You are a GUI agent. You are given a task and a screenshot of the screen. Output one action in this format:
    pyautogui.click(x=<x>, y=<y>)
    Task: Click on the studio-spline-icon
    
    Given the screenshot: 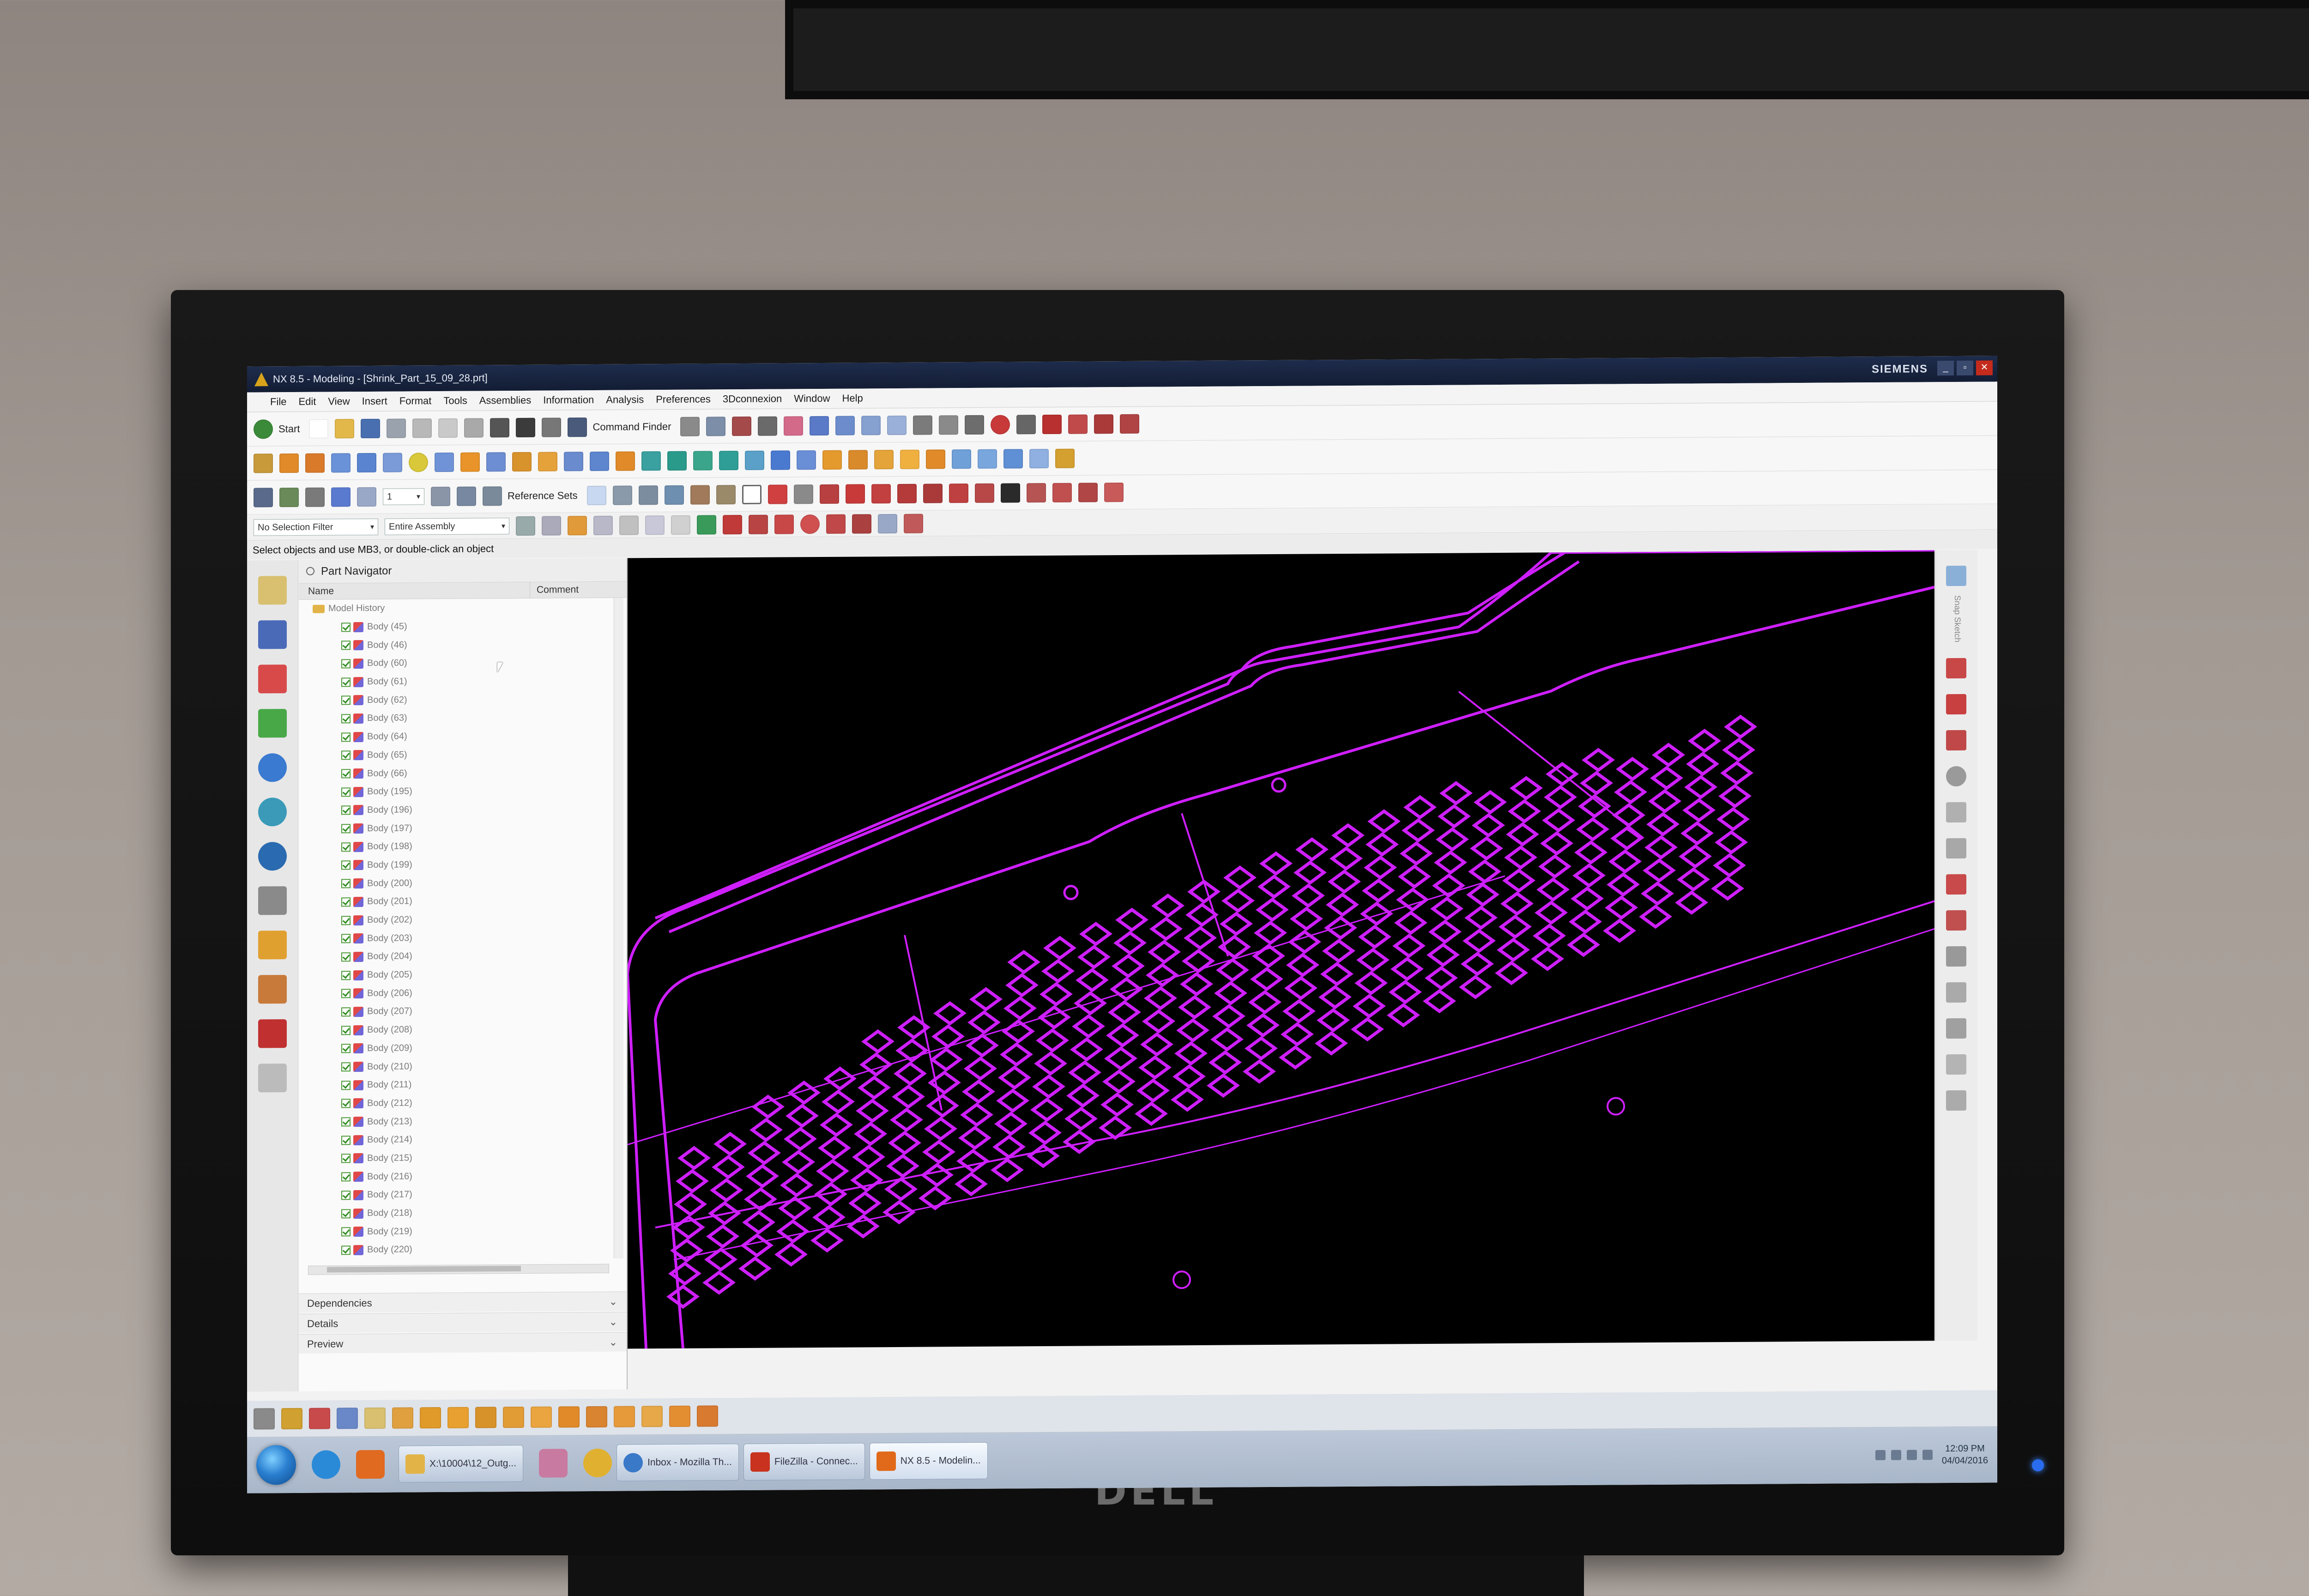 What is the action you would take?
    pyautogui.click(x=959, y=493)
    